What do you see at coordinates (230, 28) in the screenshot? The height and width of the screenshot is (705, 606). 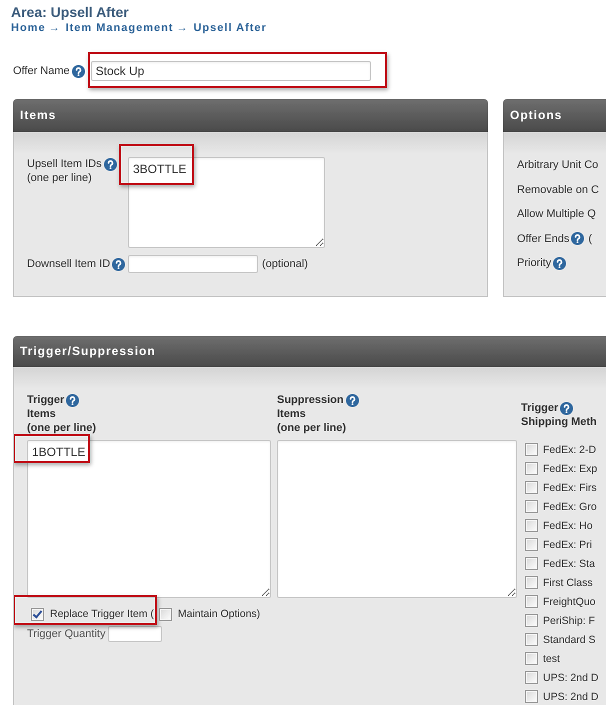 I see `breadcrumb-link: Upsell After` at bounding box center [230, 28].